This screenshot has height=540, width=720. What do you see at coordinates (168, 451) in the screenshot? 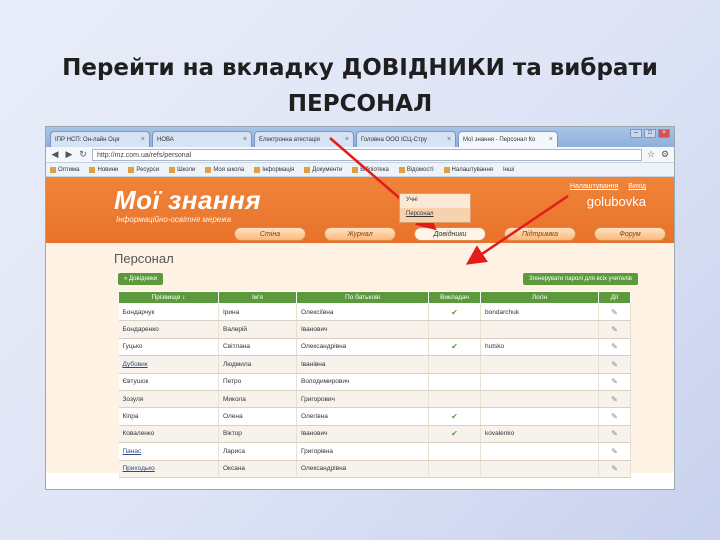
I see `surname-cell: Панас` at bounding box center [168, 451].